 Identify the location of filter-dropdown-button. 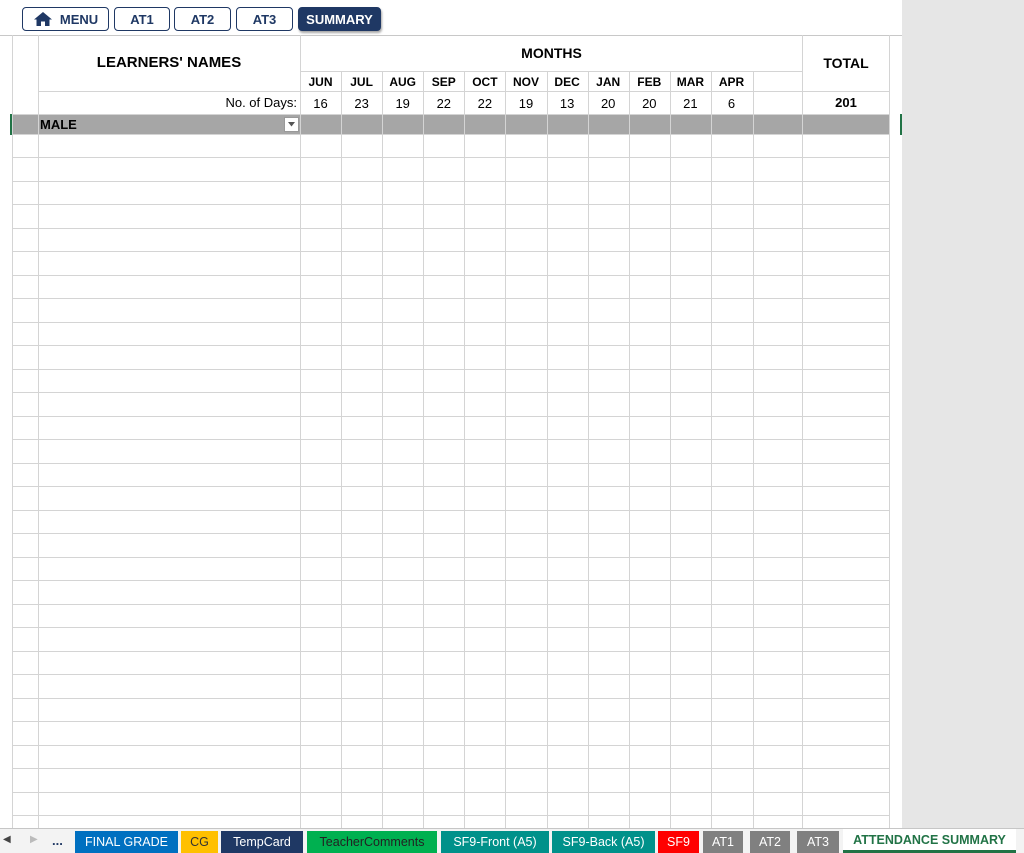
(291, 124).